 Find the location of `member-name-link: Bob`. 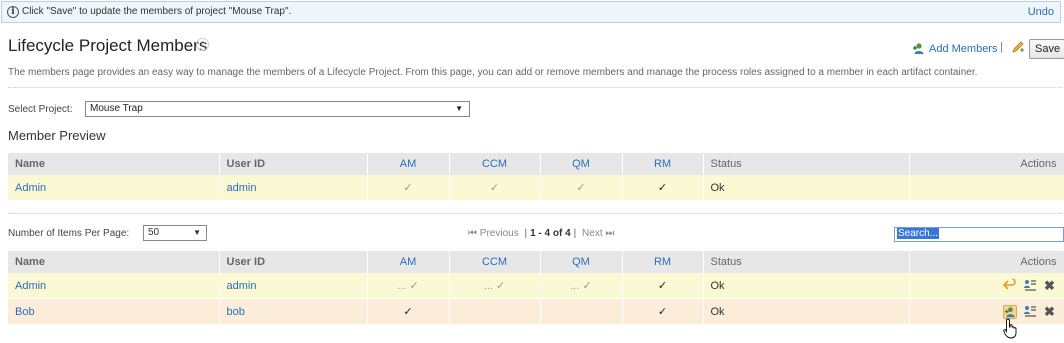

member-name-link: Bob is located at coordinates (114, 311).